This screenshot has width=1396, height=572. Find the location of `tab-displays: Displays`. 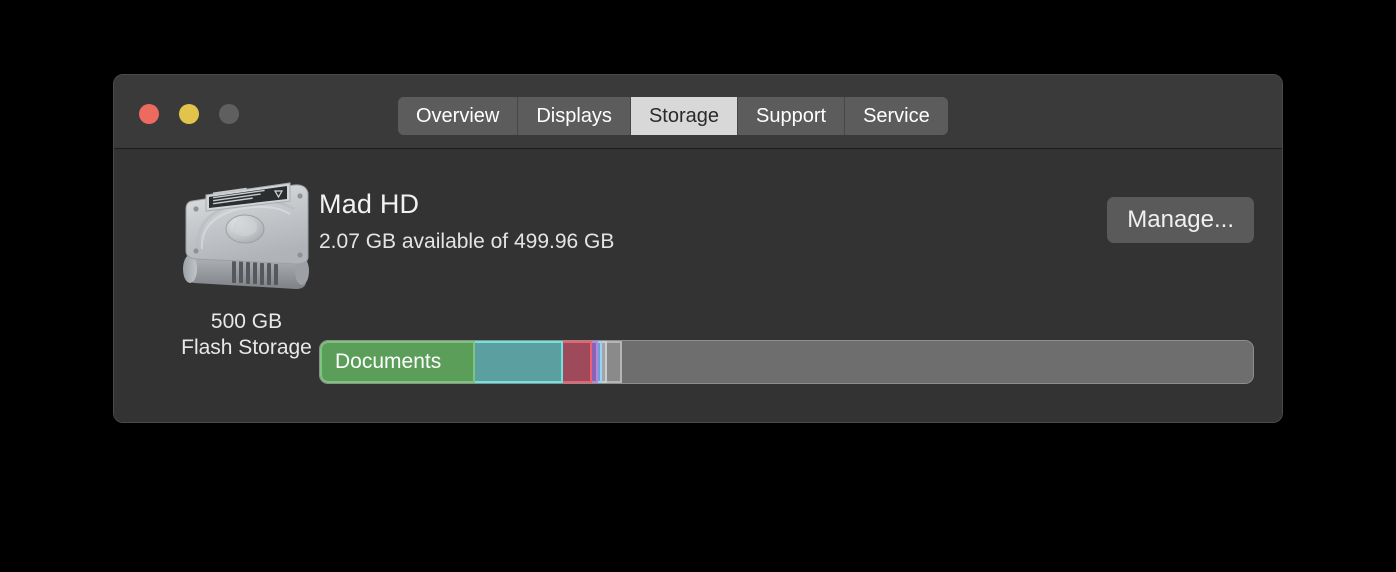

tab-displays: Displays is located at coordinates (574, 116).